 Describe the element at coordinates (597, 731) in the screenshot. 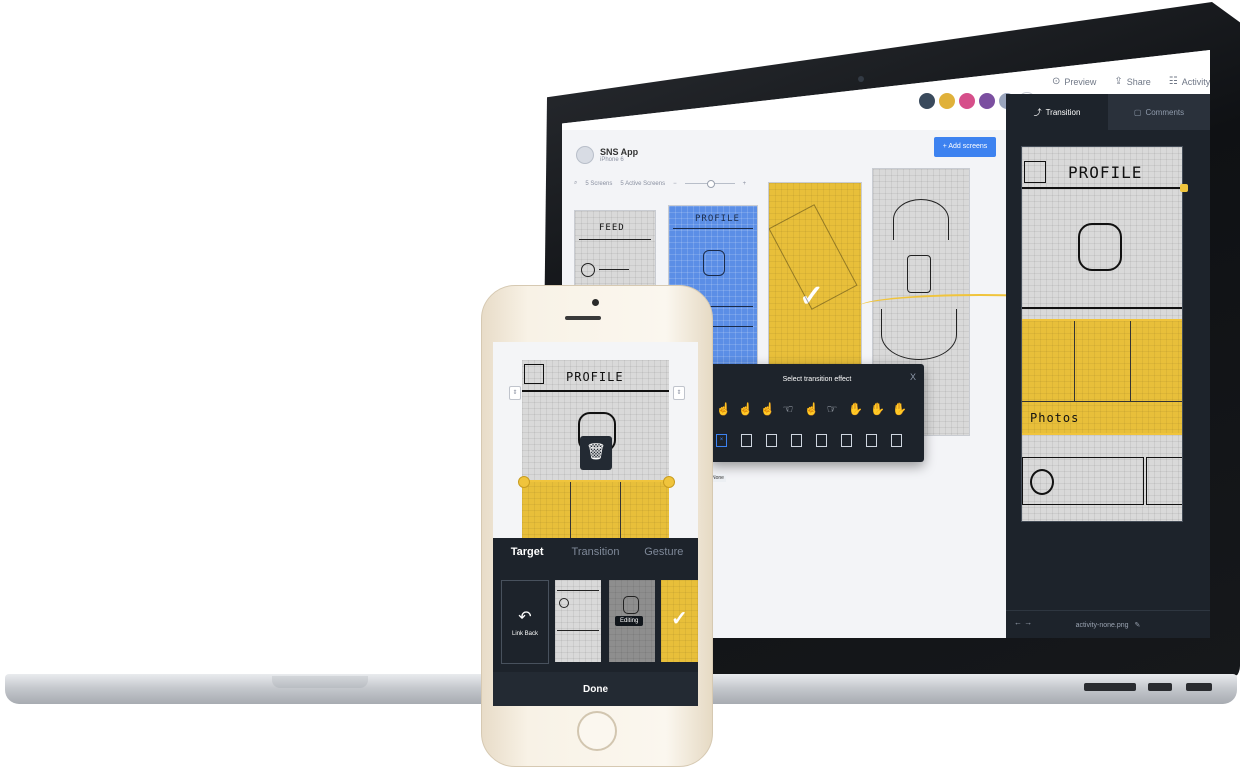

I see `home-button` at that location.